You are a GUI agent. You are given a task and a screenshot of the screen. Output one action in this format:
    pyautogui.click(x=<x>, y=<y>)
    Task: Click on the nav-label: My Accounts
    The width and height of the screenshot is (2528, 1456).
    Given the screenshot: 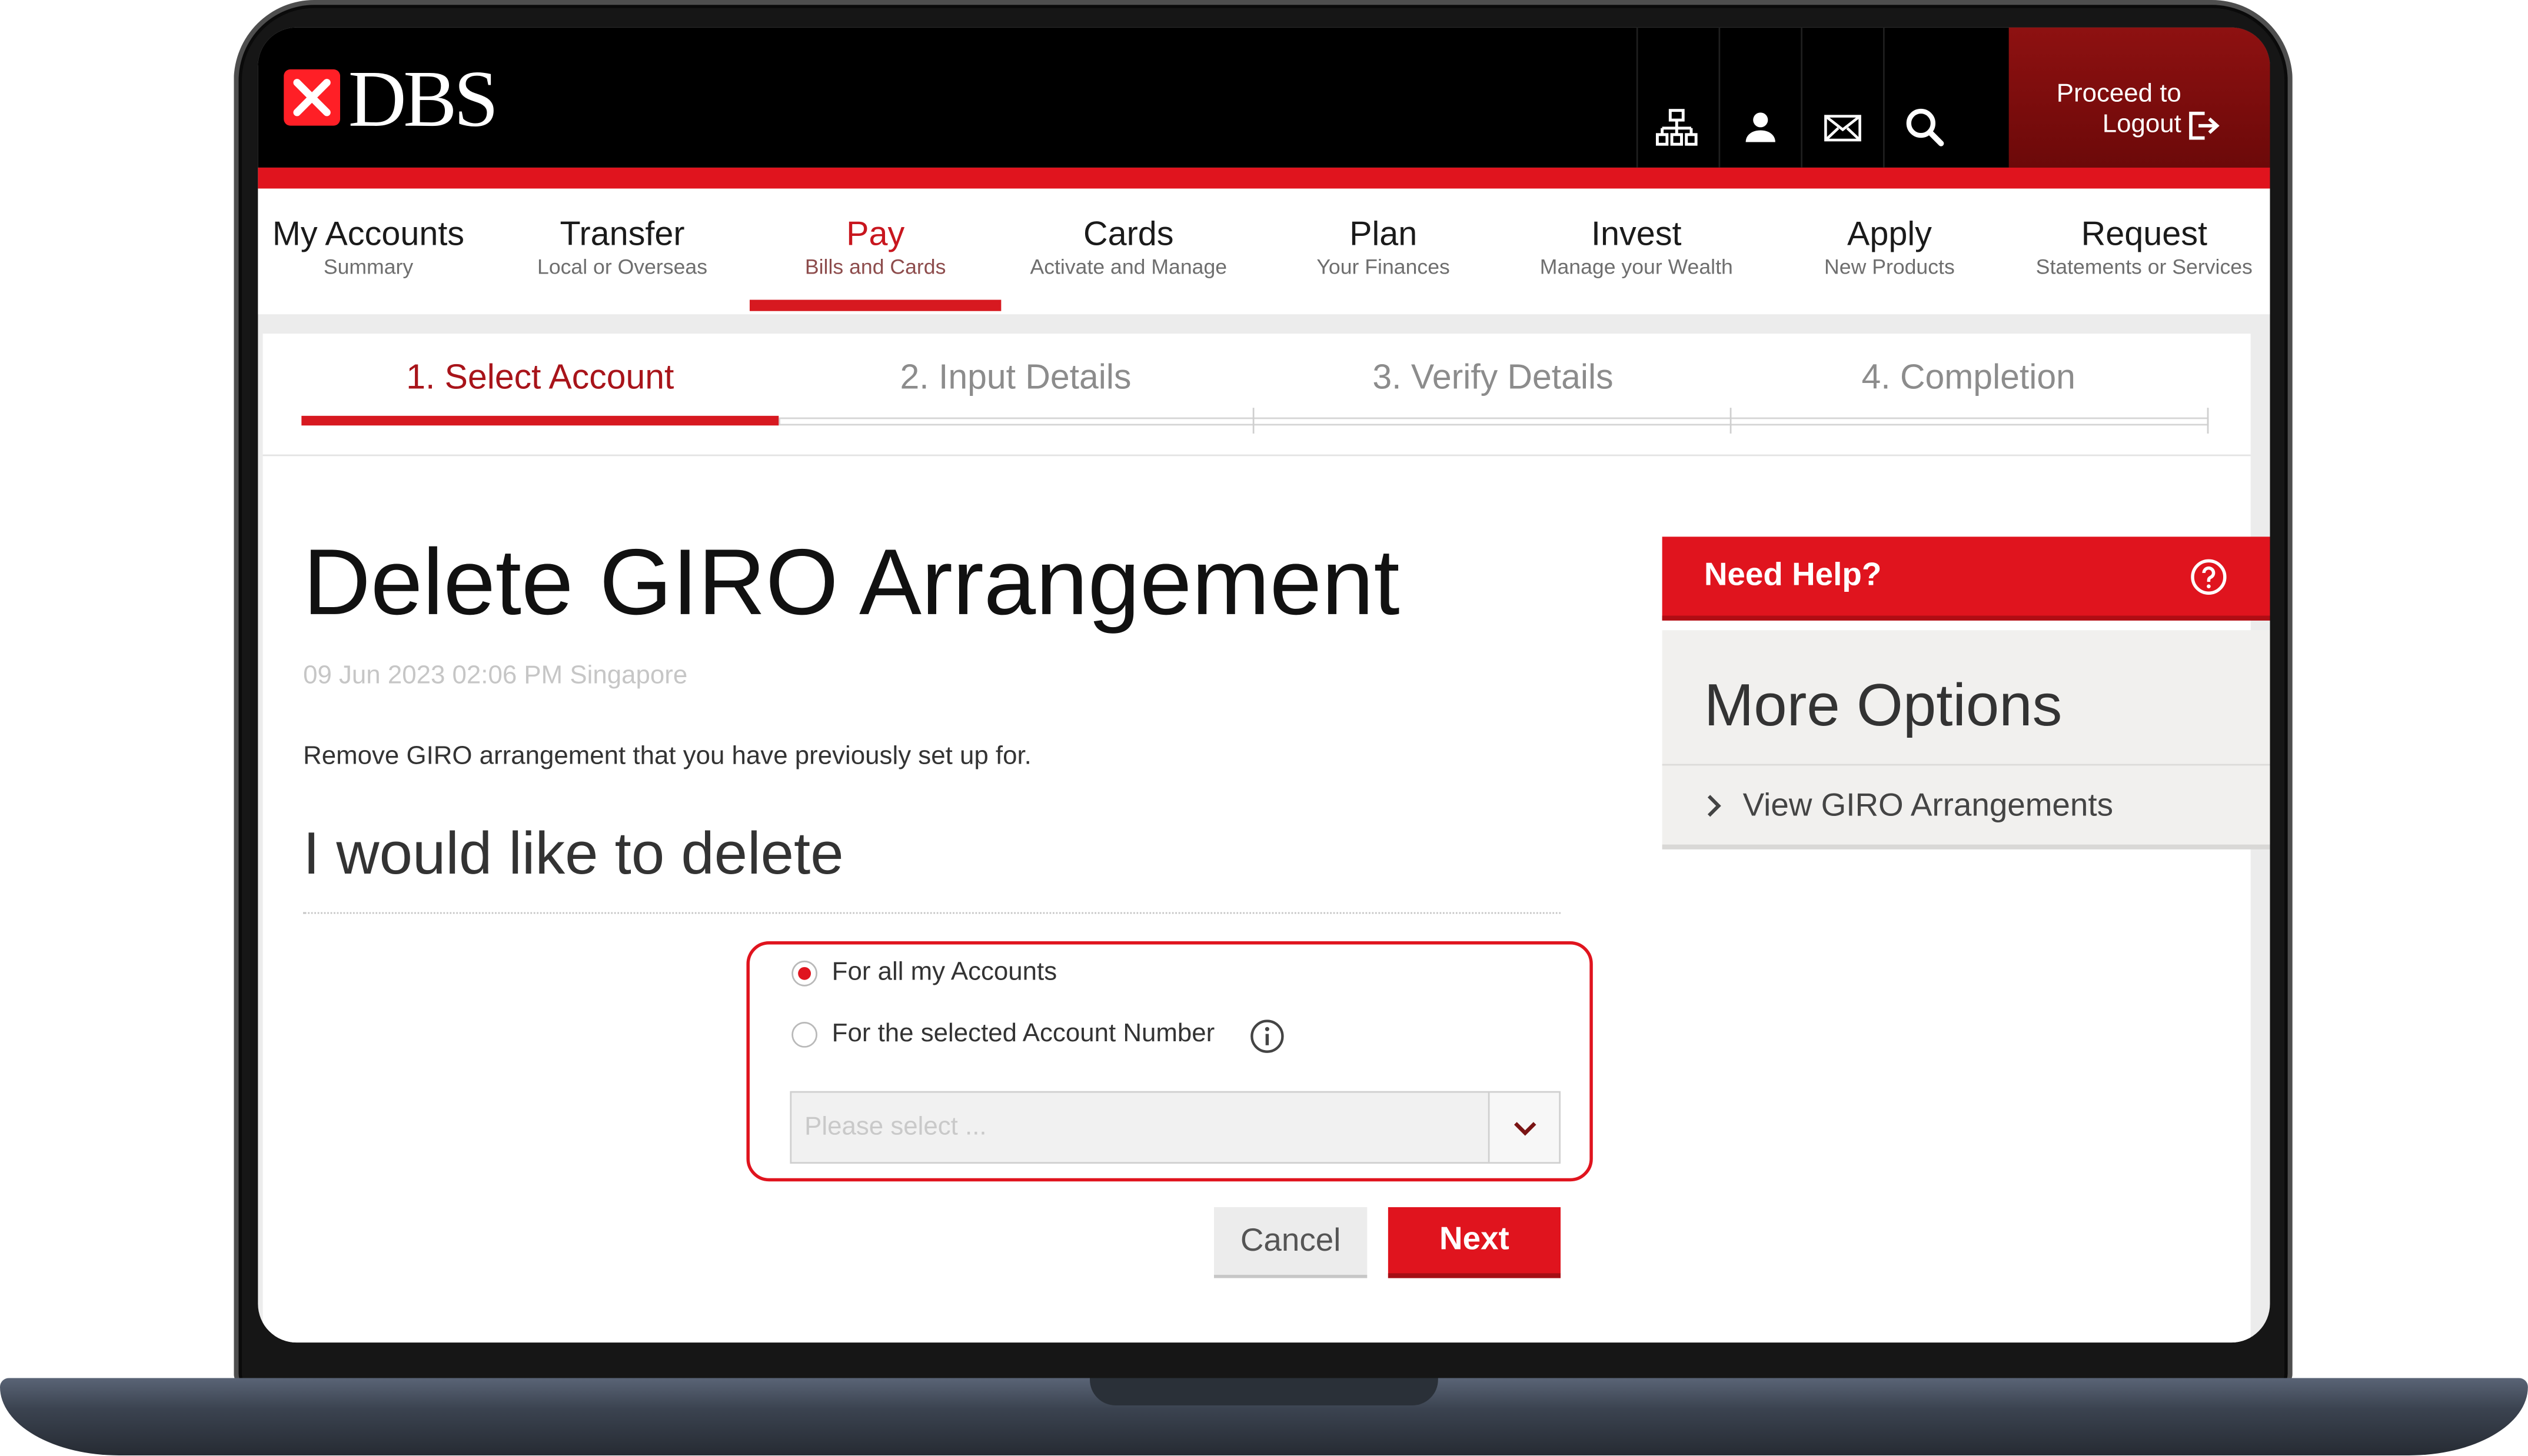 What is the action you would take?
    pyautogui.click(x=368, y=235)
    